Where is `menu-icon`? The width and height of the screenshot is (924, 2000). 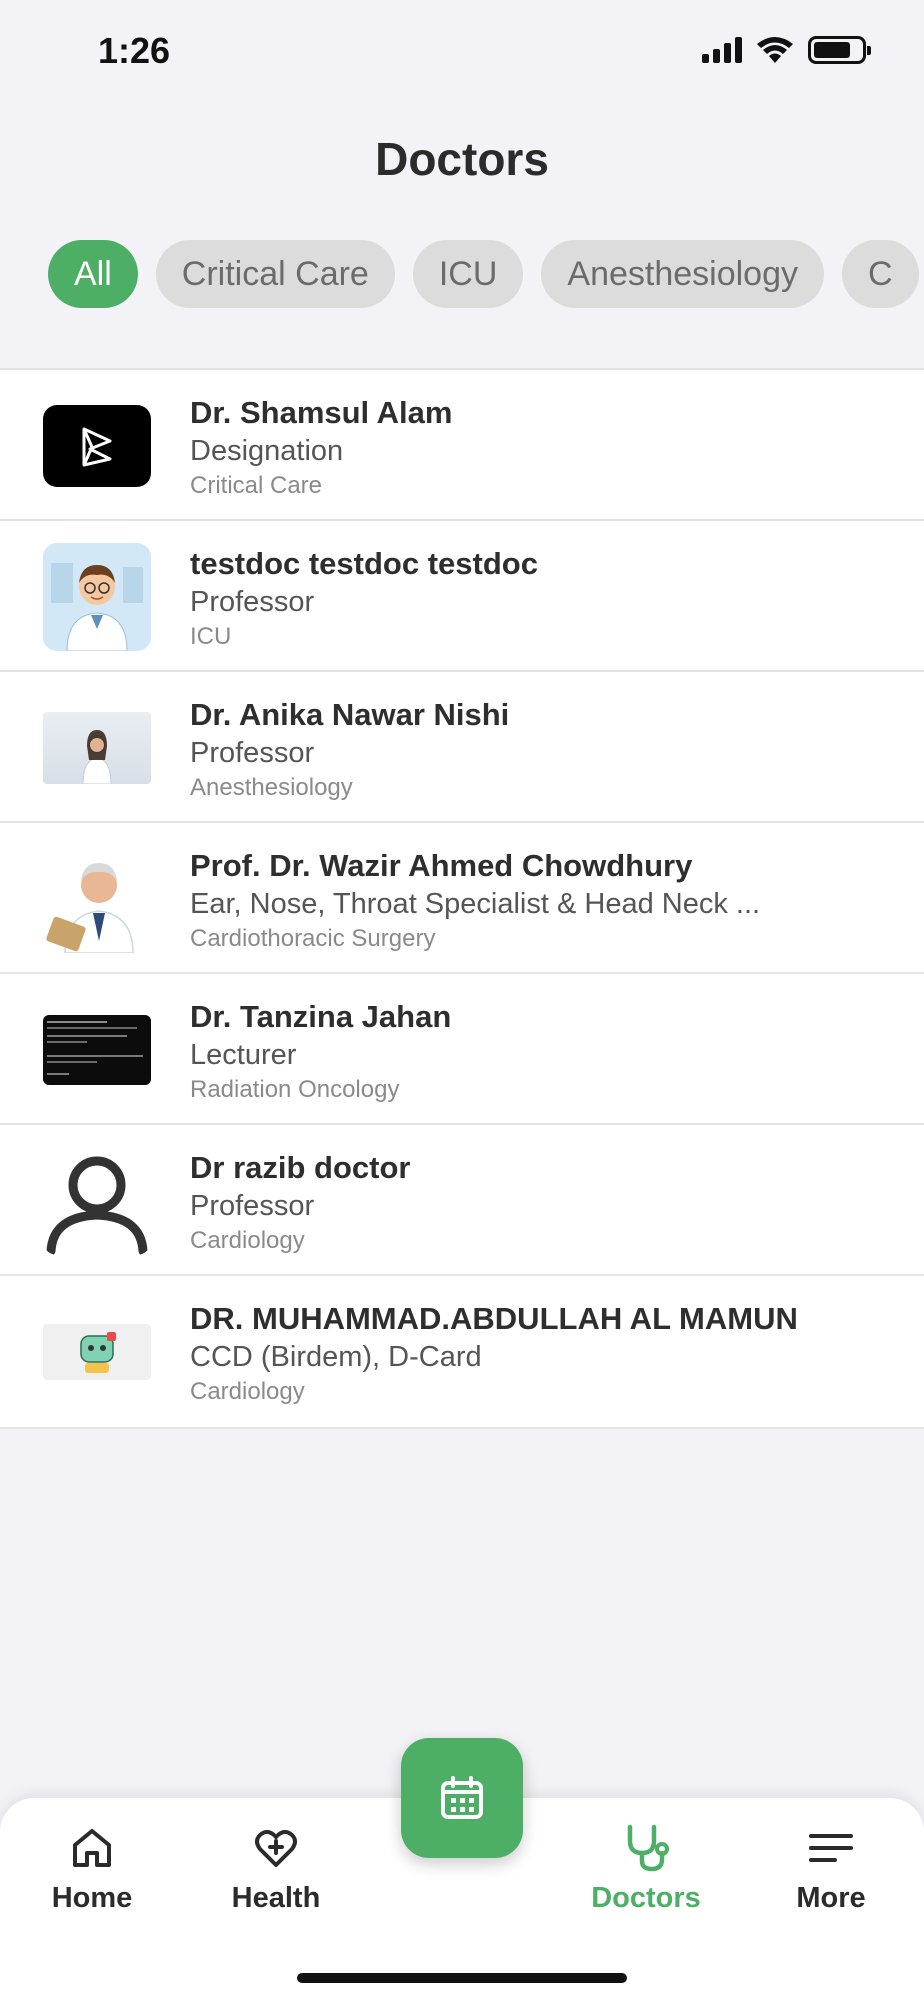 menu-icon is located at coordinates (831, 1848).